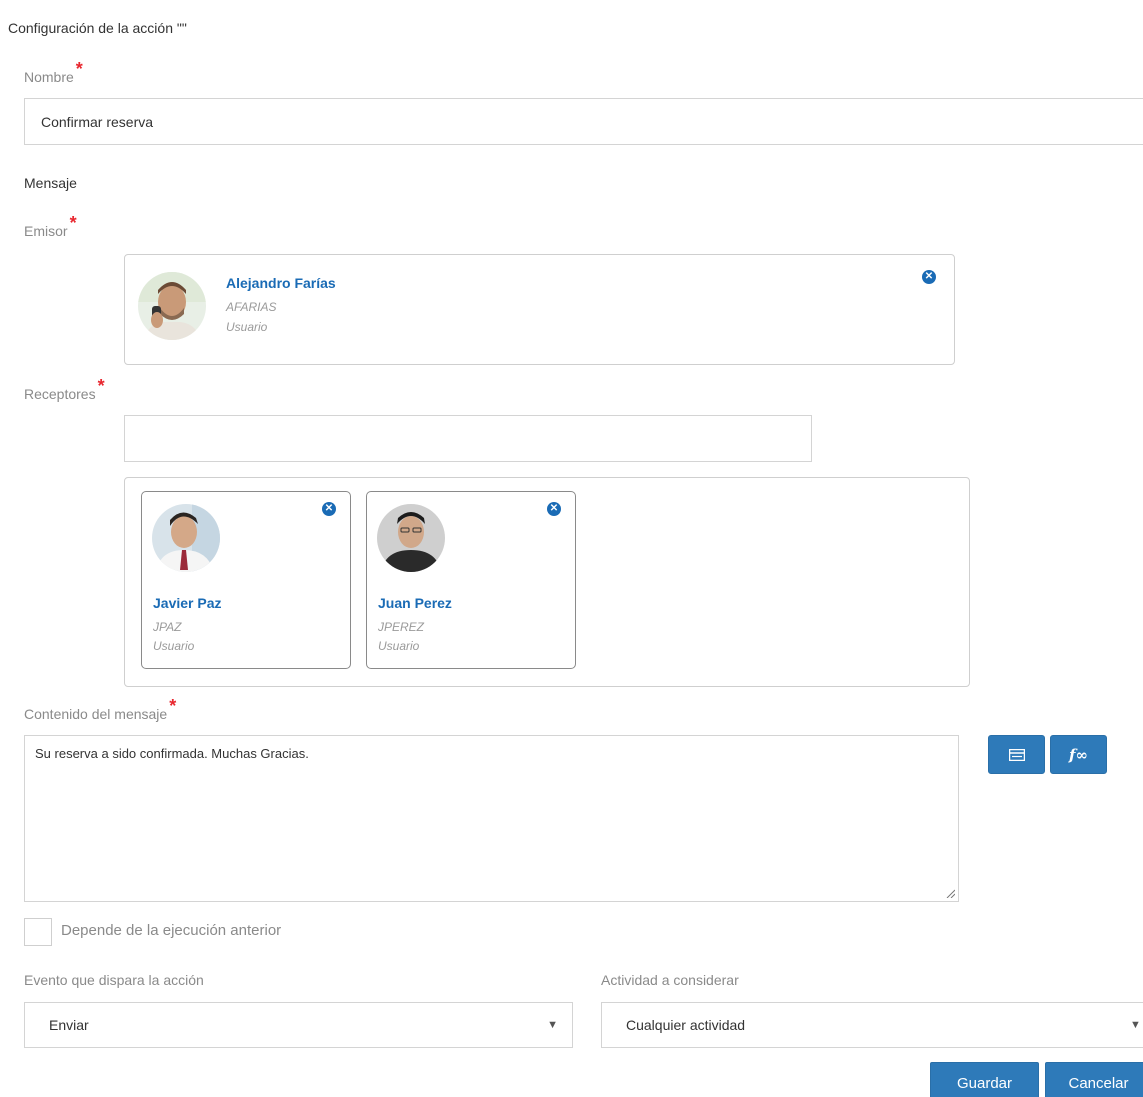  I want to click on recipients-search-input, so click(468, 438).